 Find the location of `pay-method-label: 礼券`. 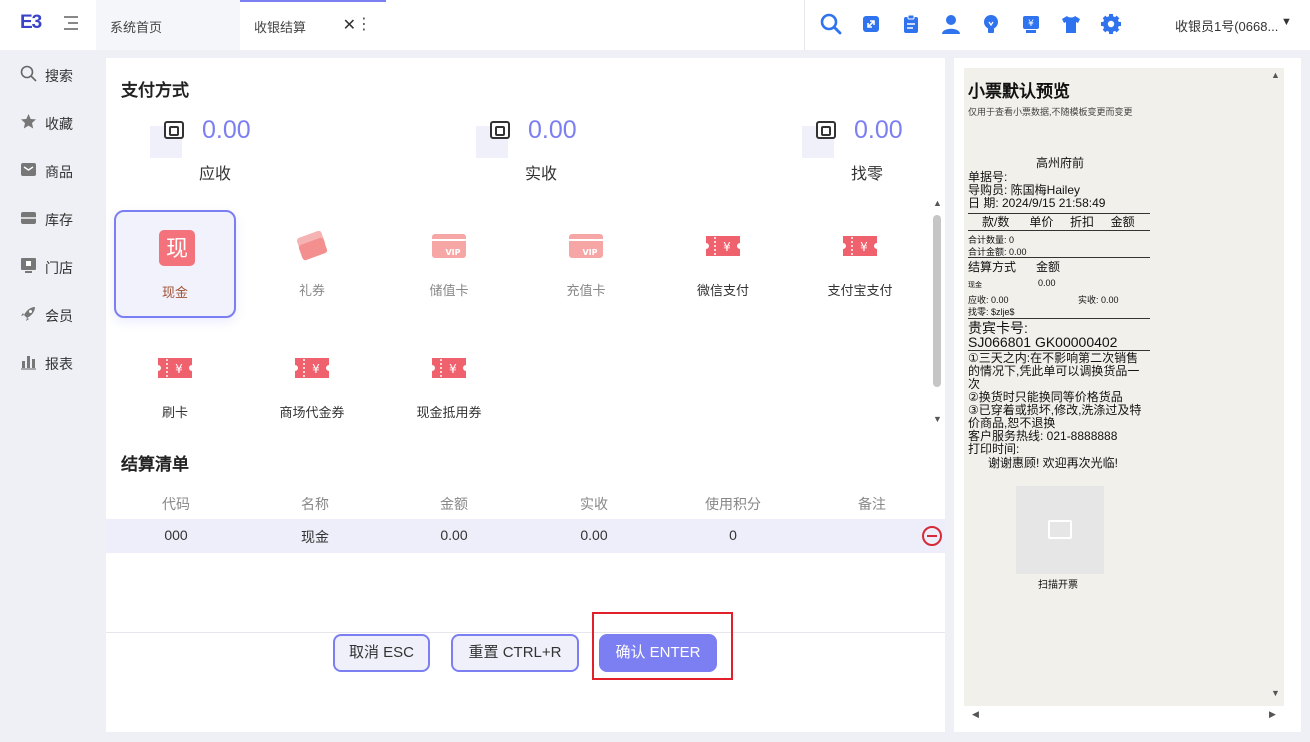

pay-method-label: 礼券 is located at coordinates (311, 290).